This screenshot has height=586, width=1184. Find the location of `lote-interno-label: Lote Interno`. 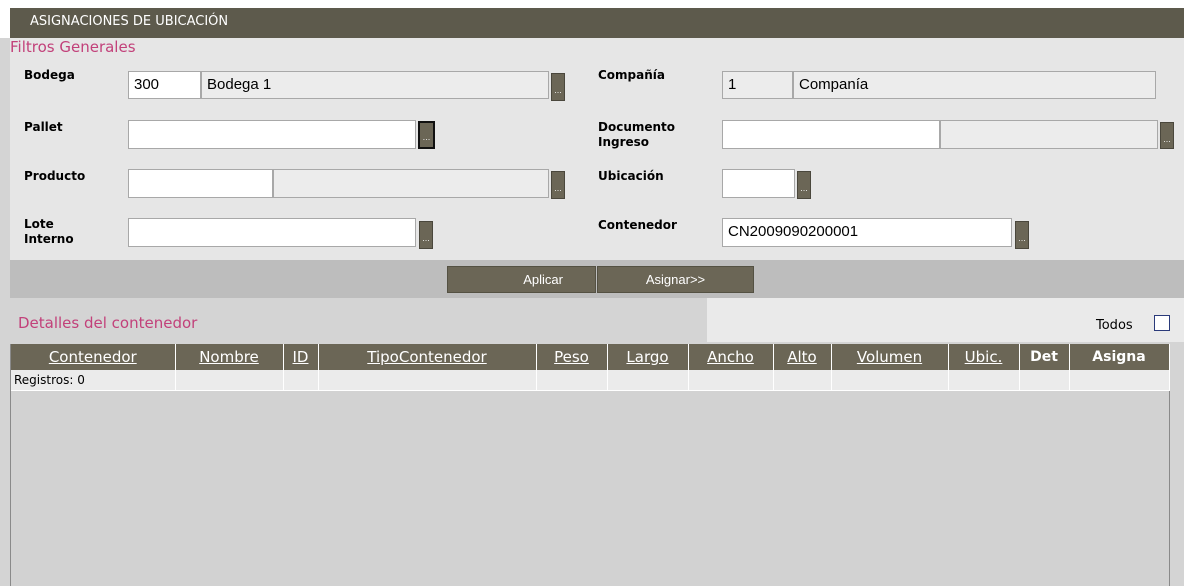

lote-interno-label: Lote Interno is located at coordinates (49, 232).